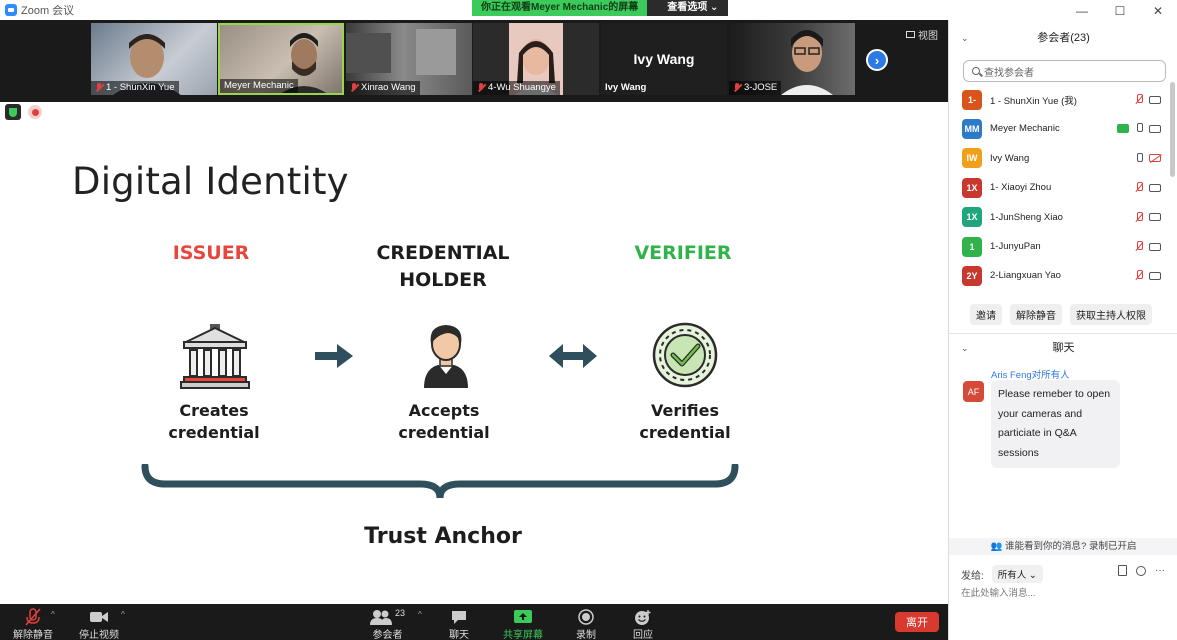 The width and height of the screenshot is (1177, 640). Describe the element at coordinates (387, 617) in the screenshot. I see `participants-icon: 23` at that location.